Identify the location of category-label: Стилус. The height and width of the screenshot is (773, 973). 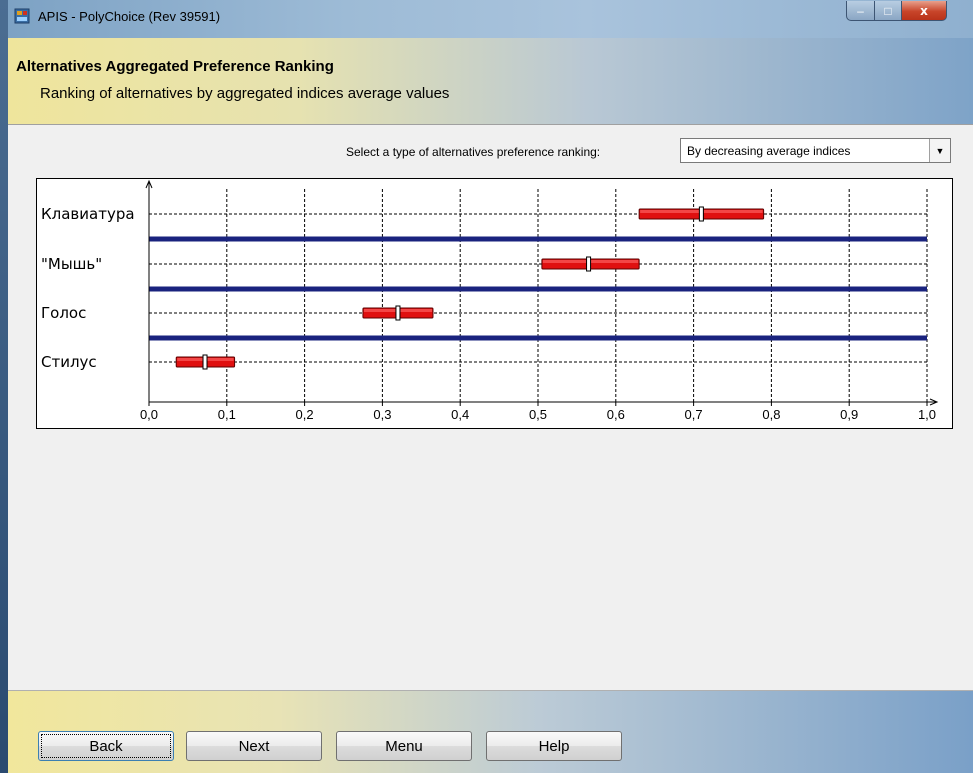
(69, 362).